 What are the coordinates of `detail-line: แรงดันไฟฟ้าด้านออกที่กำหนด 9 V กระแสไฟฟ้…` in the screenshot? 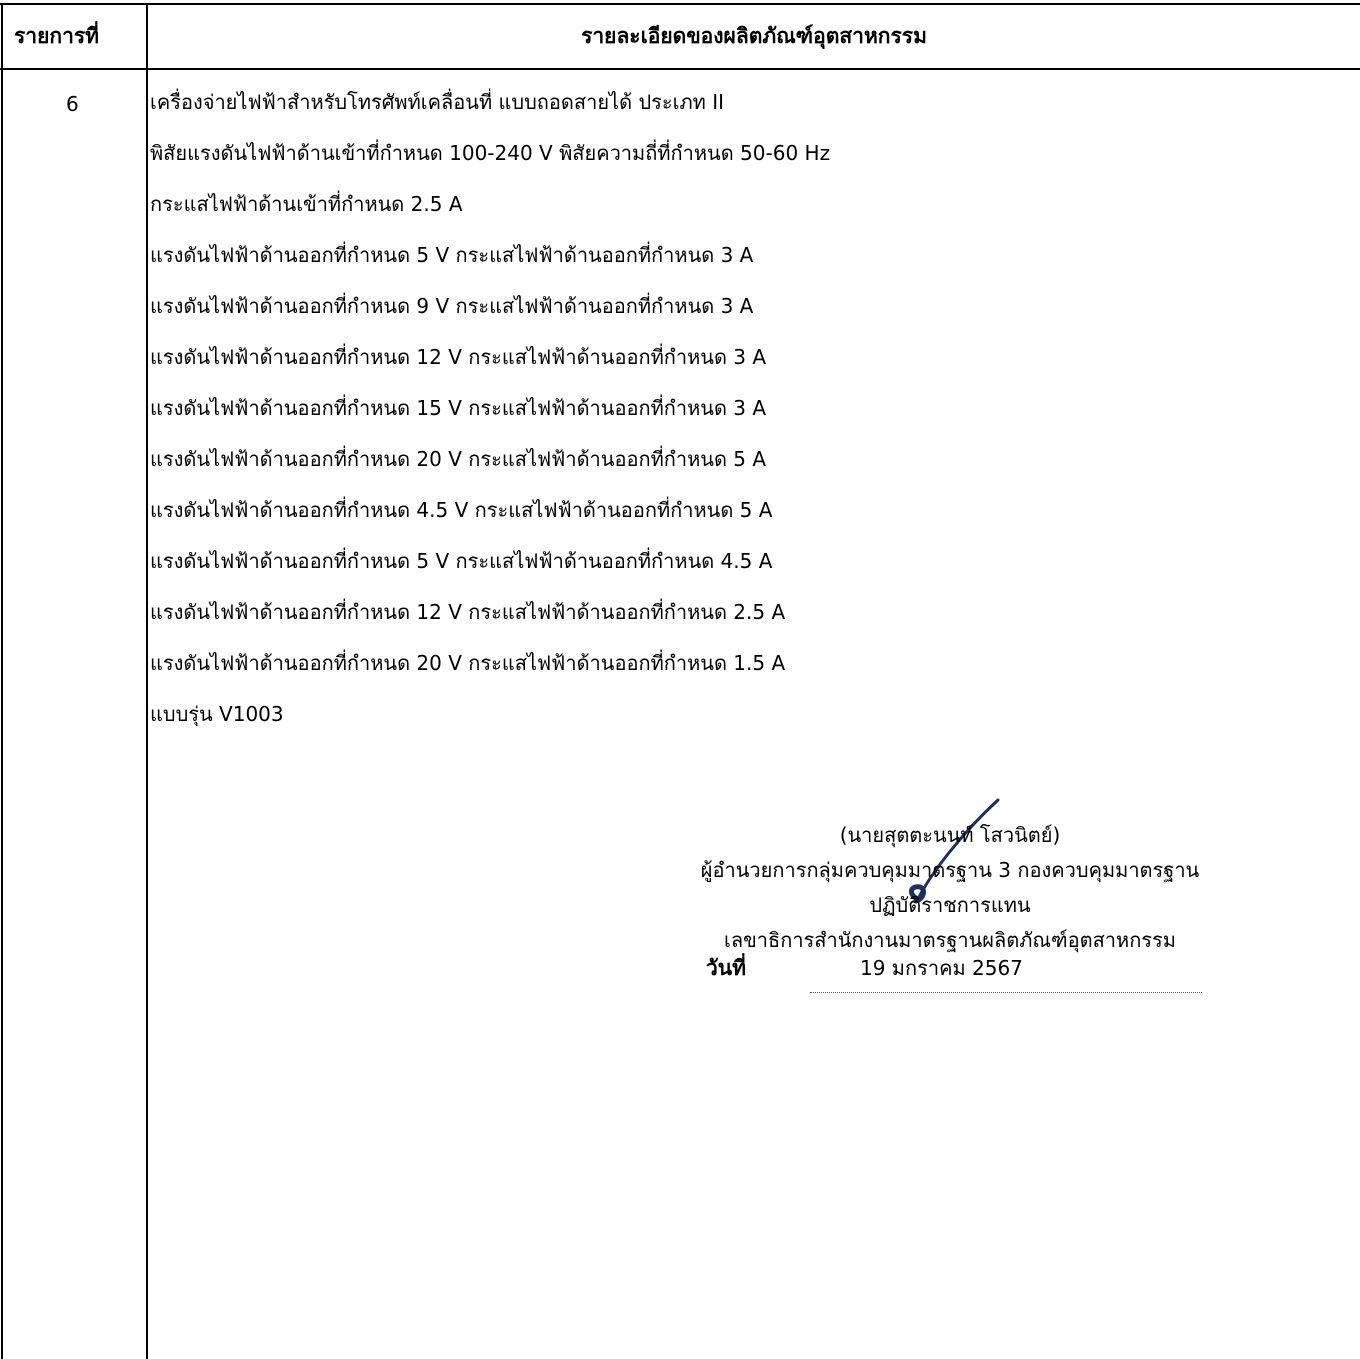 It's located at (452, 306).